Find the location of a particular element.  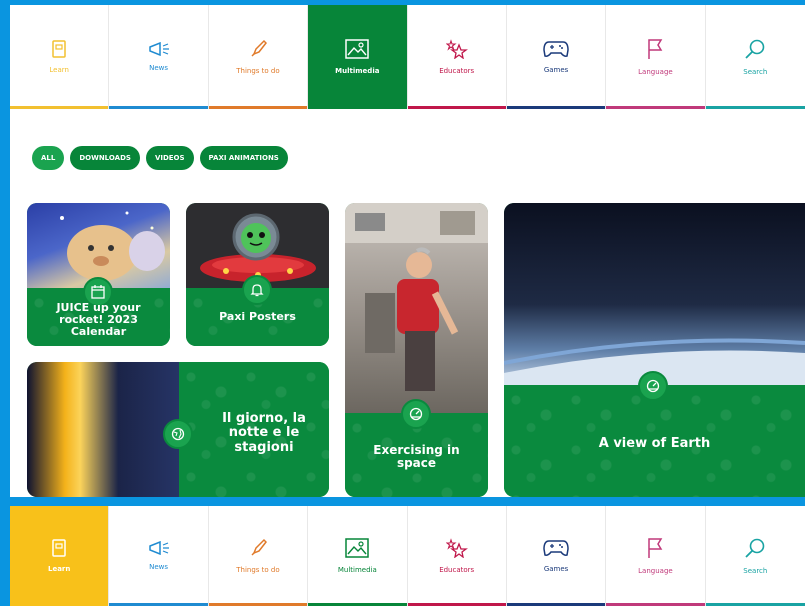

bnav-language: Language is located at coordinates (656, 556).